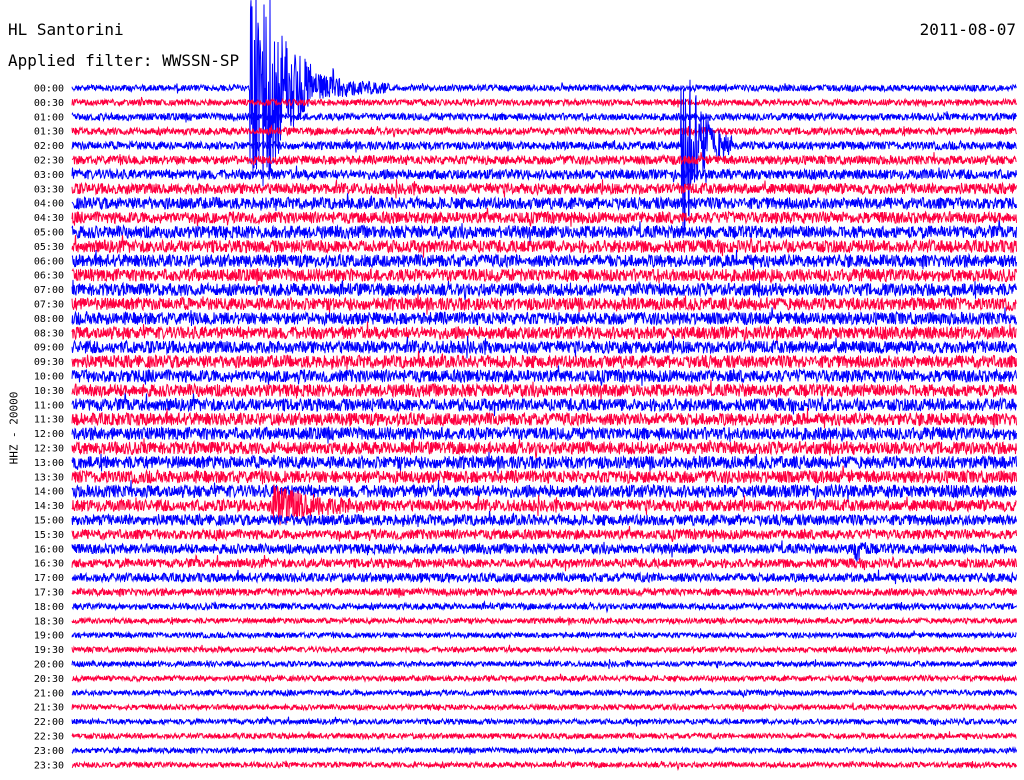 The image size is (1024, 780). What do you see at coordinates (49, 405) in the screenshot?
I see `time-tick-label: 11:00` at bounding box center [49, 405].